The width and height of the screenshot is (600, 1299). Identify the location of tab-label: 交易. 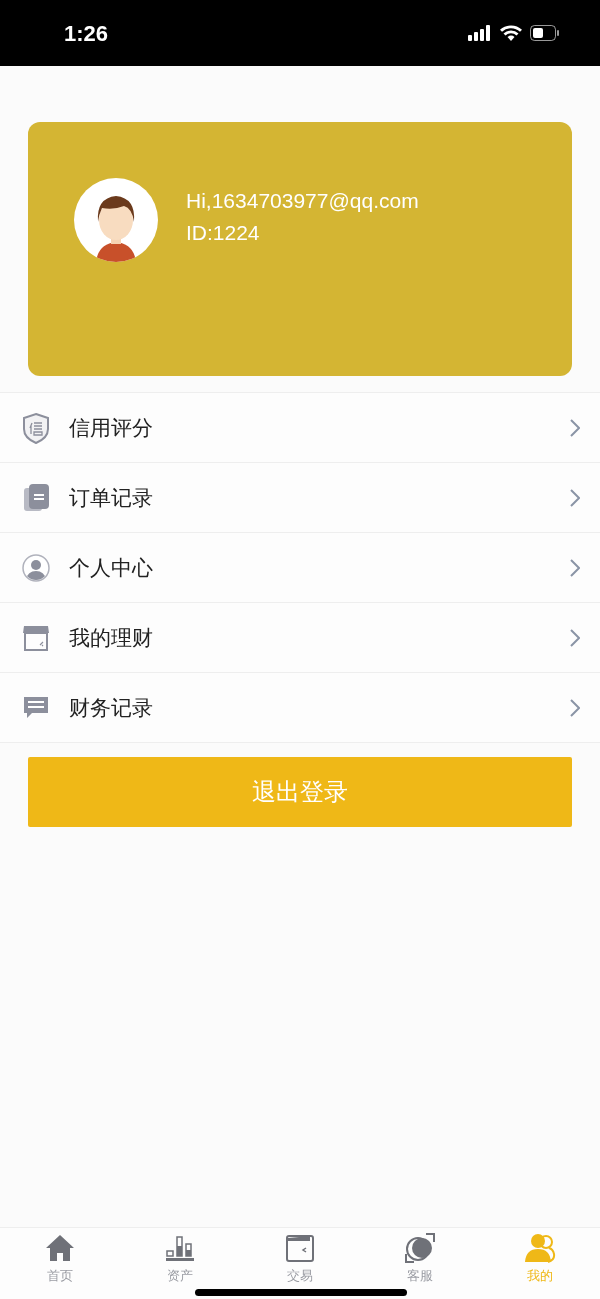
(300, 1276).